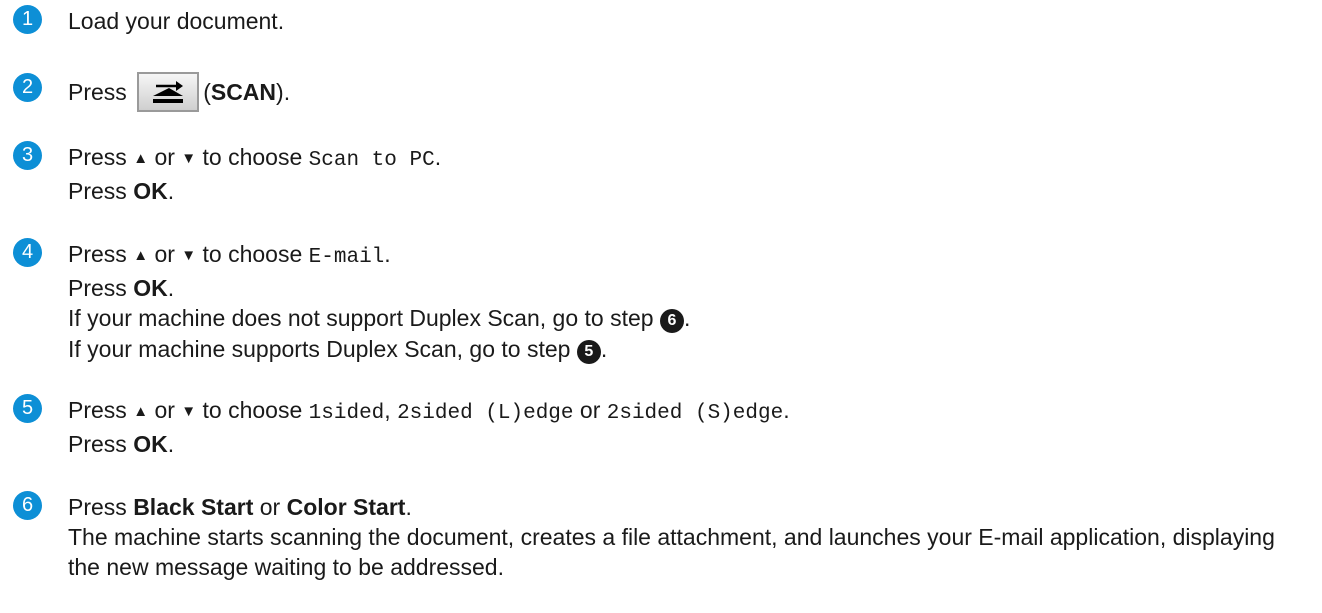 The image size is (1322, 613). I want to click on step-number: 3, so click(27, 155).